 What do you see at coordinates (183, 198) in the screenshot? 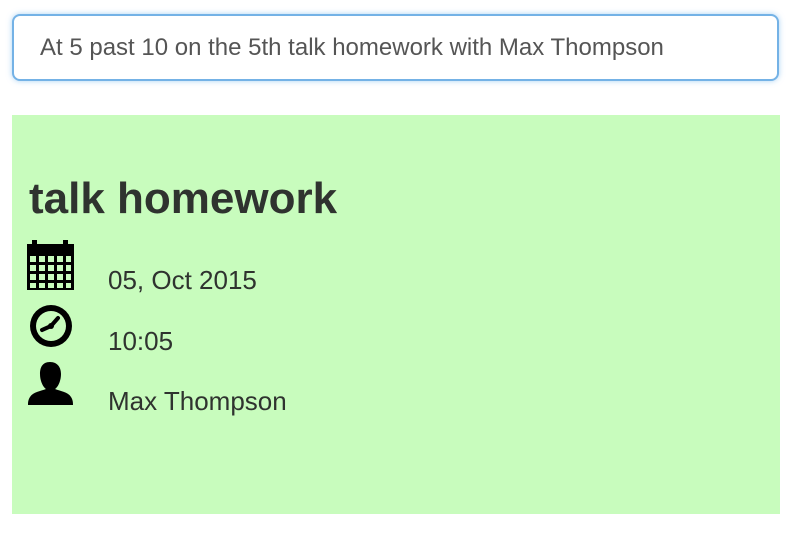
I see `event-title: talk homework` at bounding box center [183, 198].